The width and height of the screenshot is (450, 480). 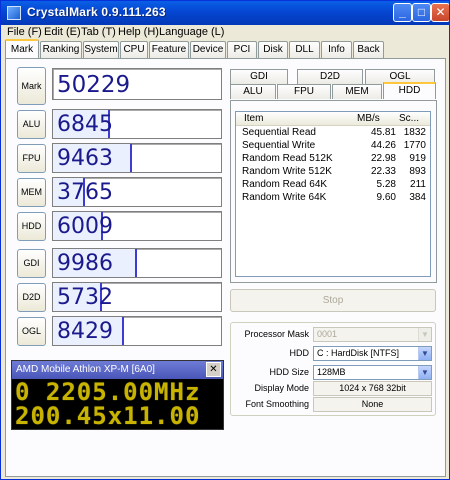 What do you see at coordinates (85, 263) in the screenshot?
I see `gdi-score-value: 9986` at bounding box center [85, 263].